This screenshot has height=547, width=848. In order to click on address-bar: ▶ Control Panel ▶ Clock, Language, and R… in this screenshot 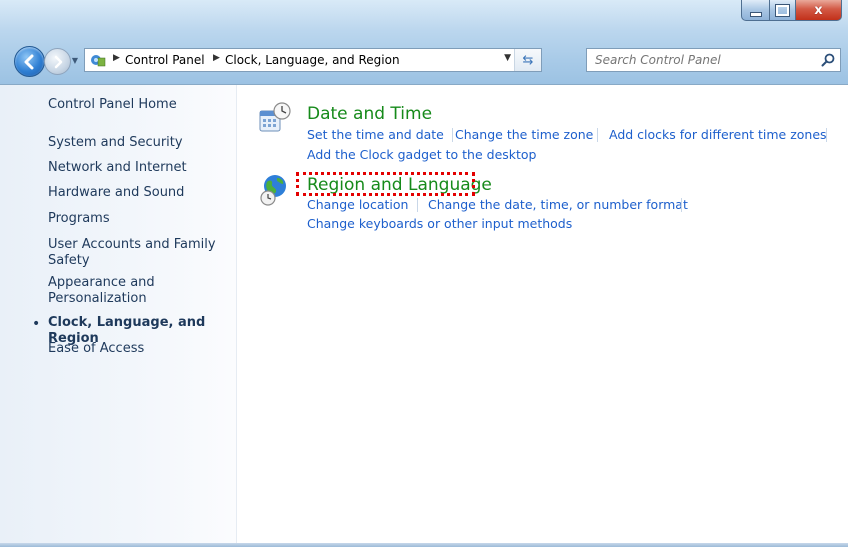, I will do `click(313, 60)`.